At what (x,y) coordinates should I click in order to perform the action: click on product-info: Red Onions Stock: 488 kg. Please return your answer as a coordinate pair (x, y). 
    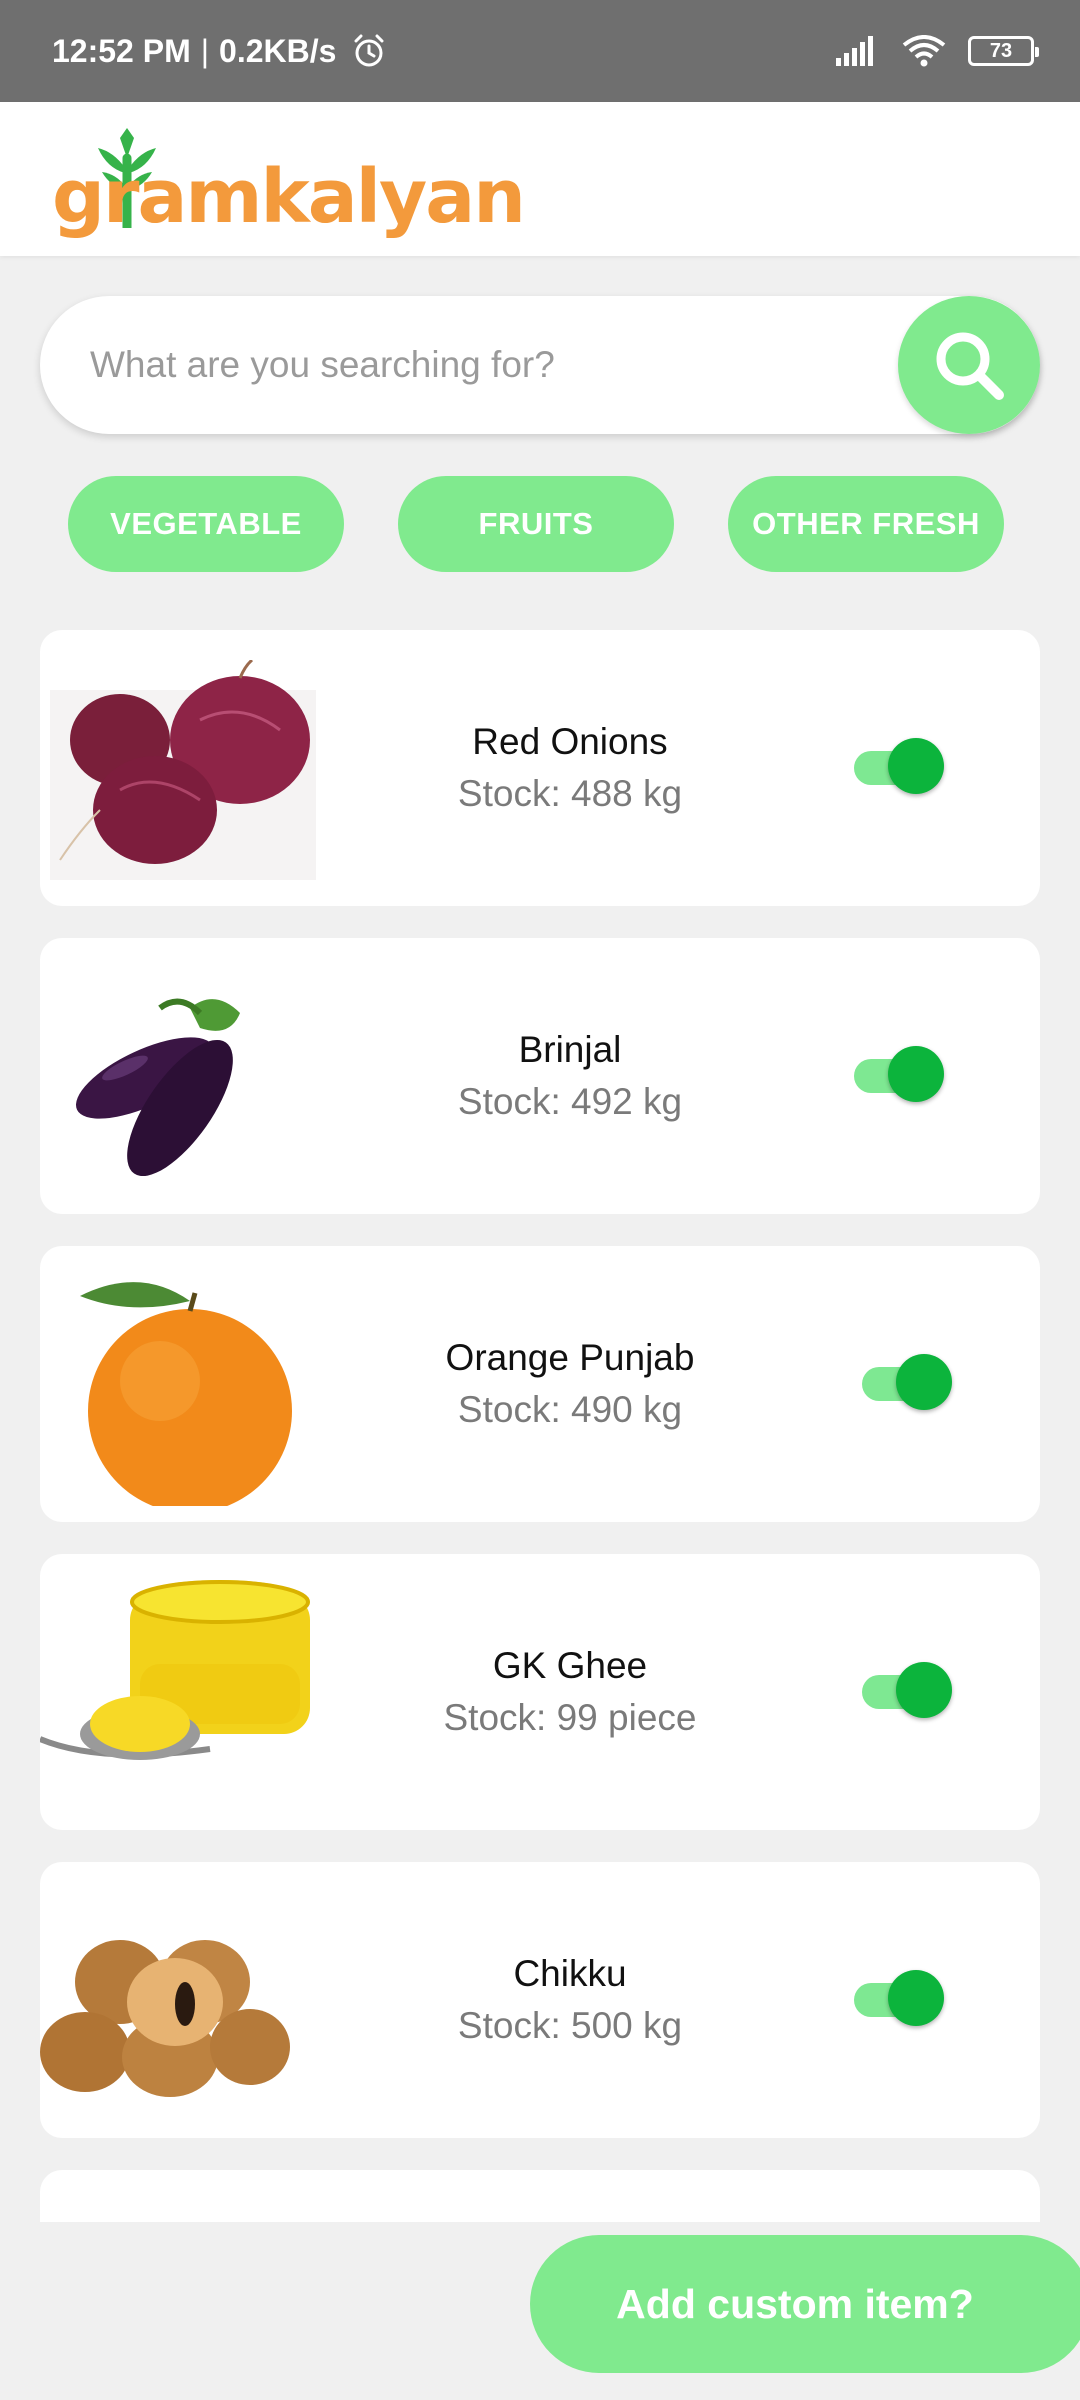
    Looking at the image, I should click on (570, 768).